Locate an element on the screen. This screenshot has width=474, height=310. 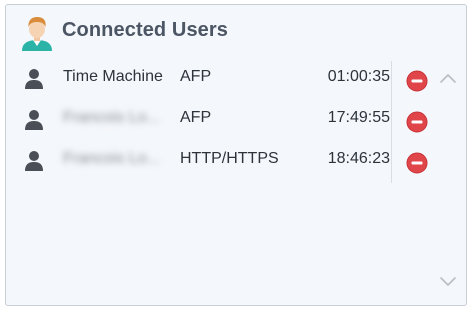
chevron-up-icon is located at coordinates (448, 78).